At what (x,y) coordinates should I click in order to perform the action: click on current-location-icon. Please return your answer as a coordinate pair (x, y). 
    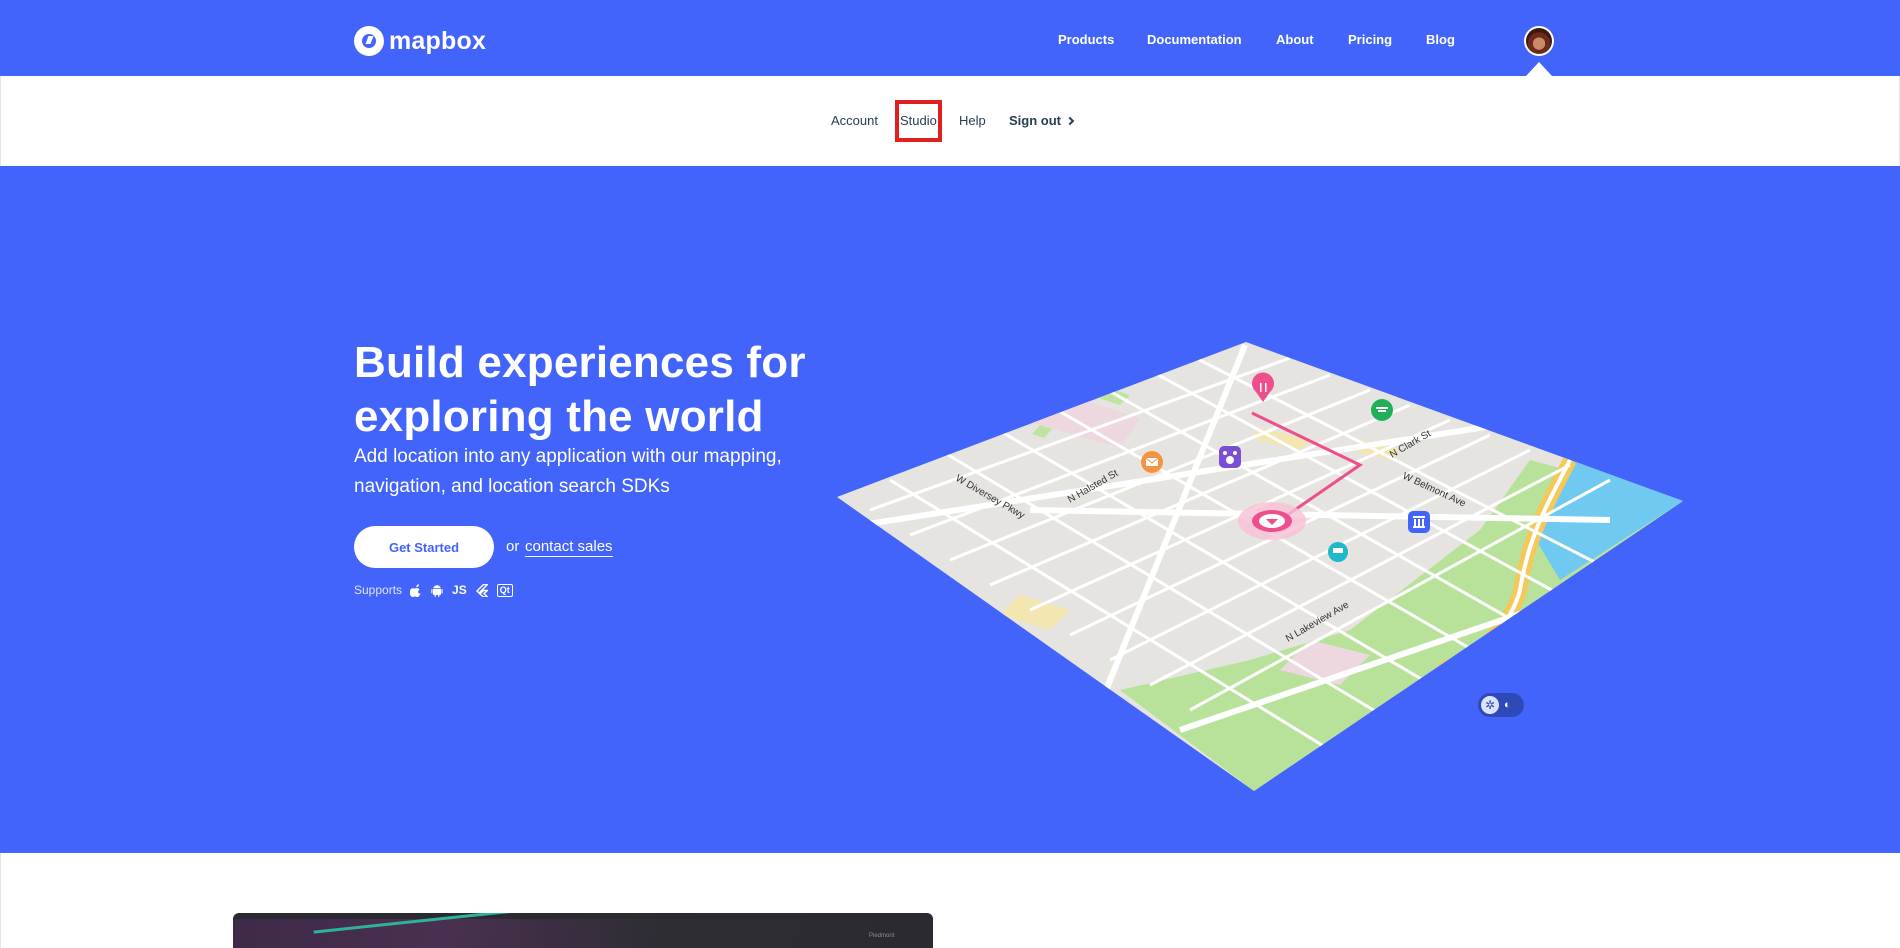
    Looking at the image, I should click on (1272, 521).